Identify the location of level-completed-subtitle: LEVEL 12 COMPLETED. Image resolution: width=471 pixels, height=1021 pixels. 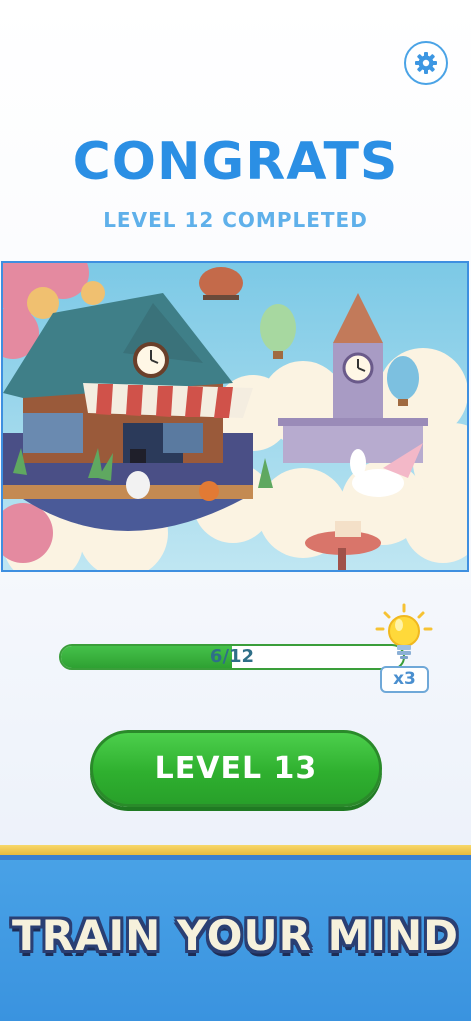
(235, 220).